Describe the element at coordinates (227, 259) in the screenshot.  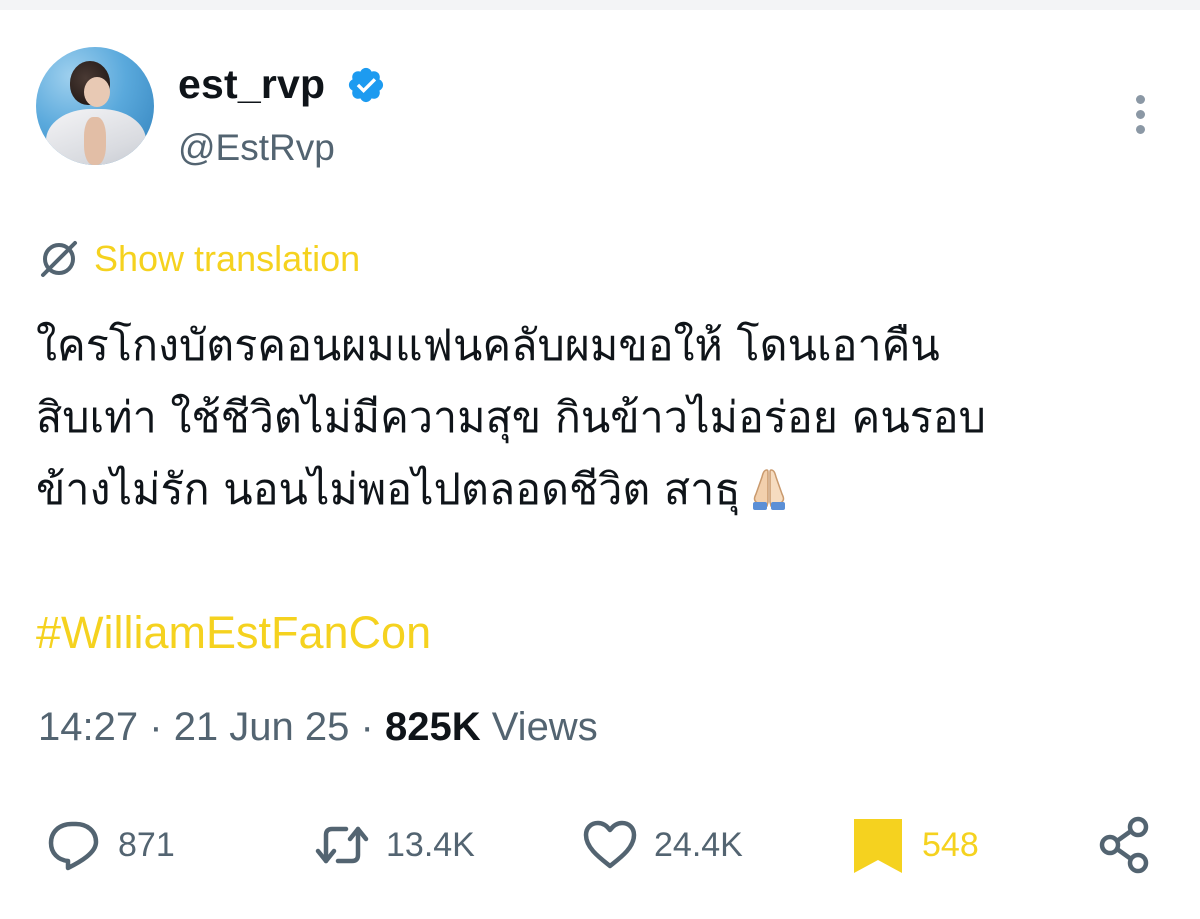
I see `show-translation-link: Show translation` at that location.